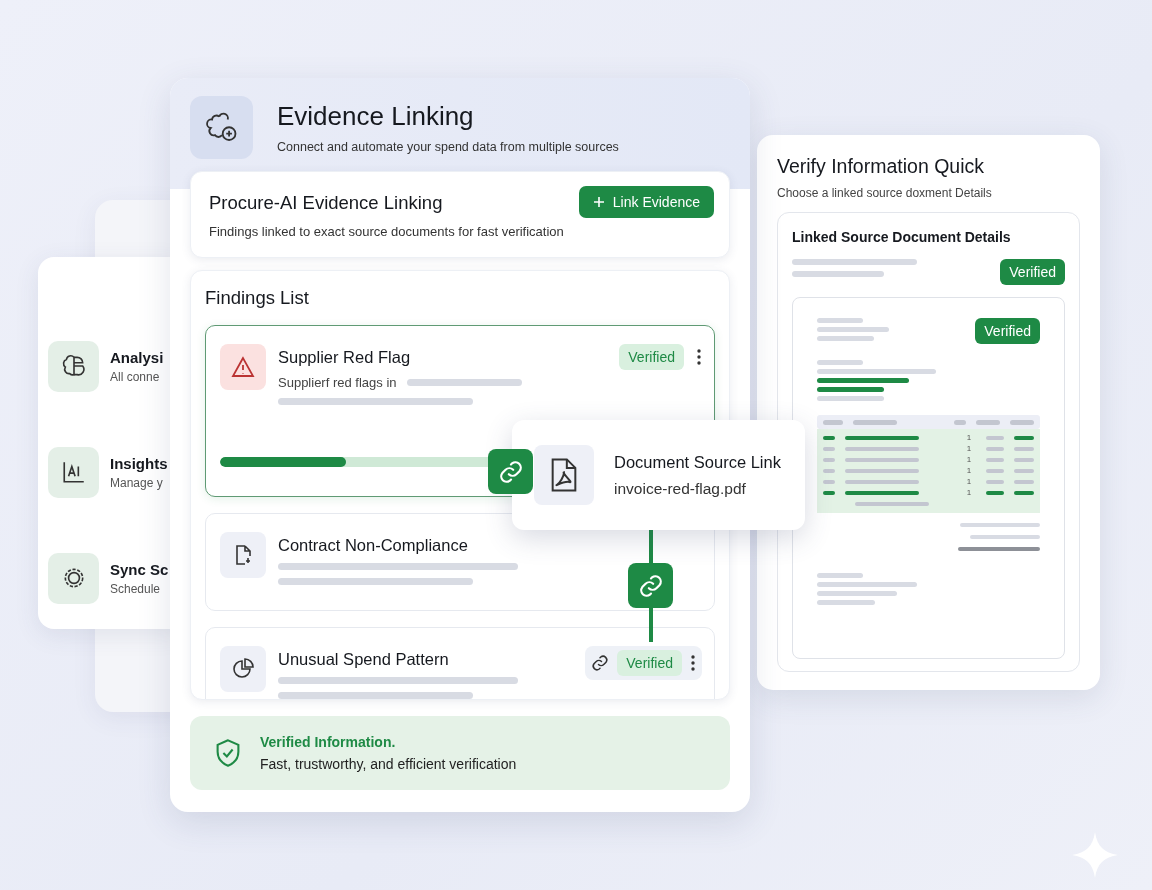 The height and width of the screenshot is (890, 1152). Describe the element at coordinates (564, 475) in the screenshot. I see `pdf-file-icon` at that location.